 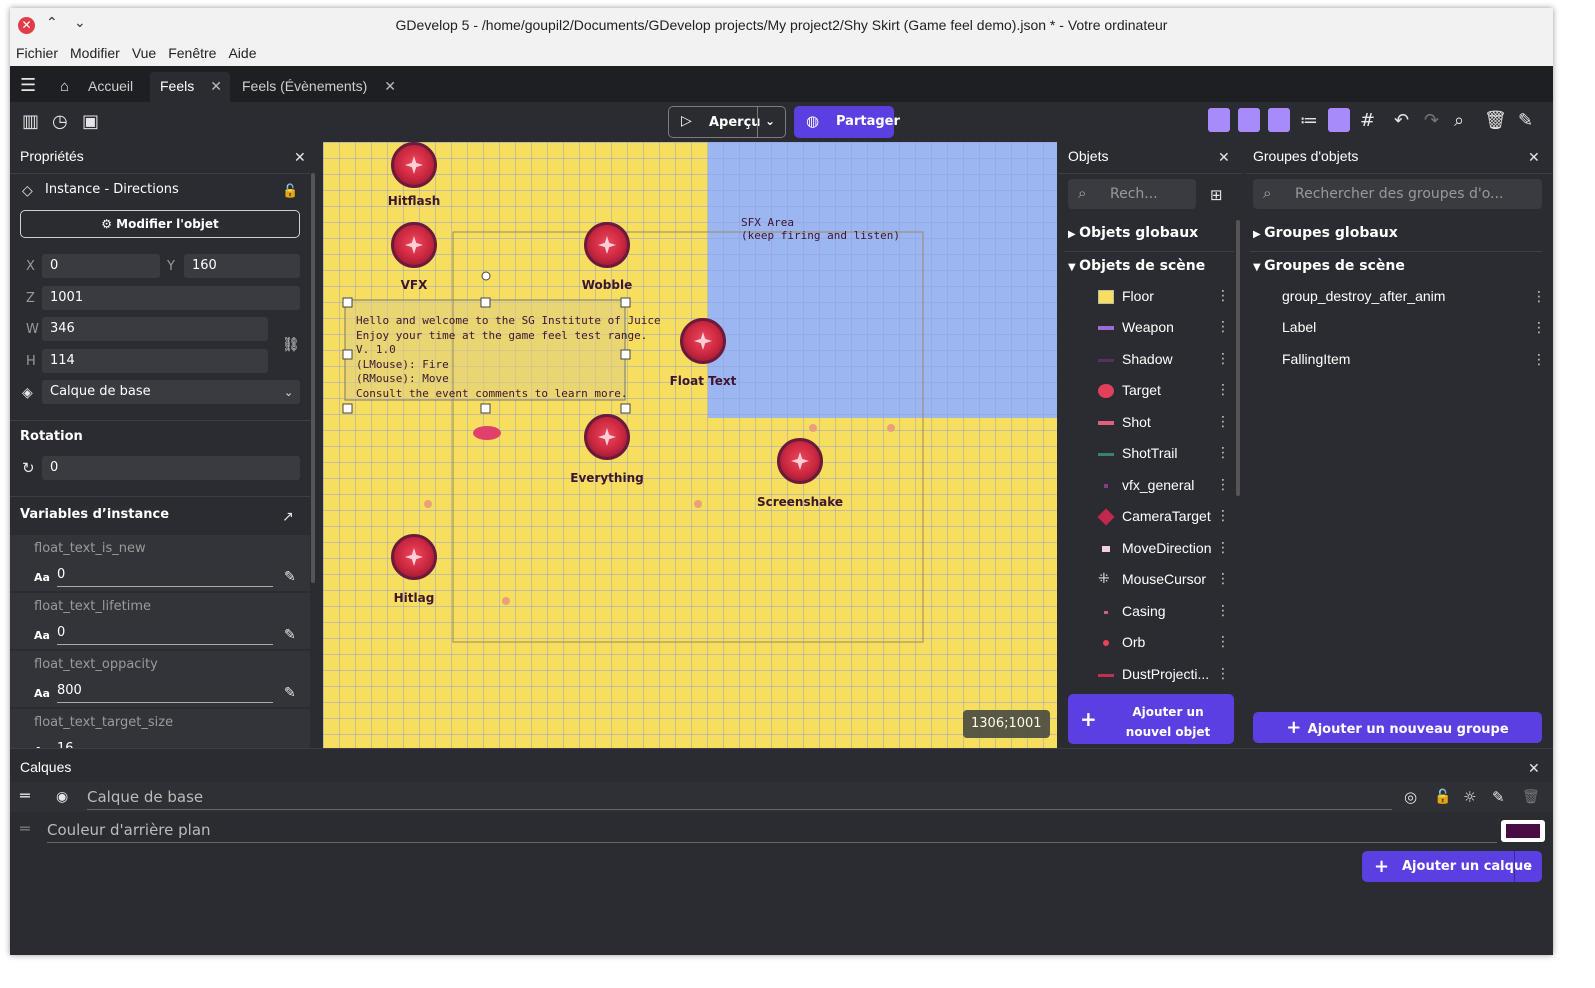 What do you see at coordinates (727, 122) in the screenshot?
I see `preview-button: ▷ Aperçu ⌄` at bounding box center [727, 122].